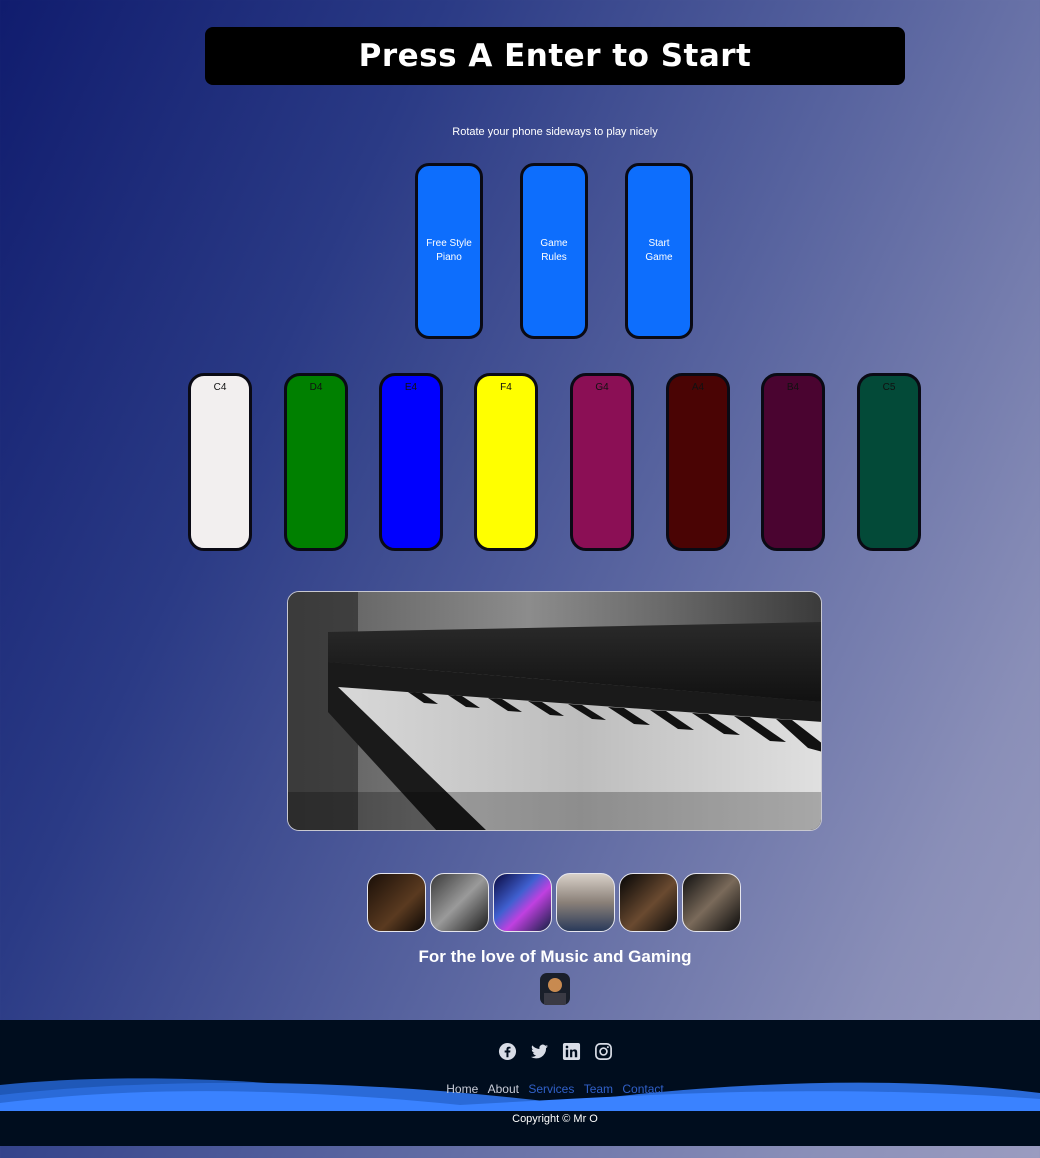 The height and width of the screenshot is (1158, 1040). I want to click on banner-title: Press A Enter to Start, so click(555, 56).